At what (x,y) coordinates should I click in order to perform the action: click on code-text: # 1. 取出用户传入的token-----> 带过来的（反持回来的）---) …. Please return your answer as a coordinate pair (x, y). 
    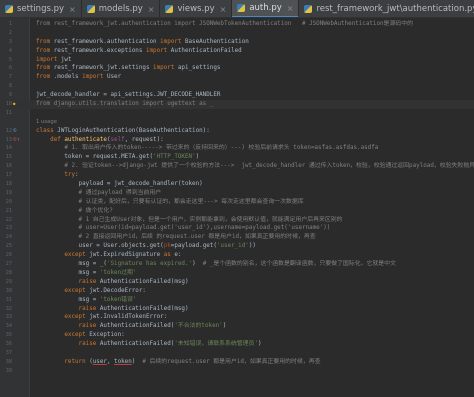
    Looking at the image, I should click on (207, 148).